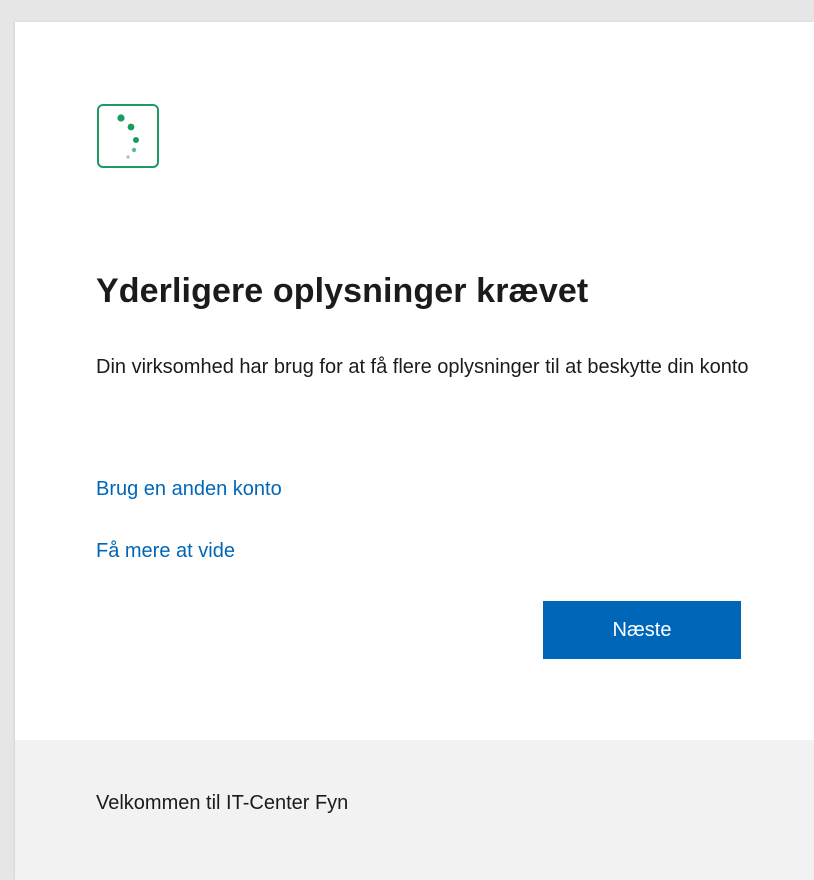  What do you see at coordinates (642, 630) in the screenshot?
I see `next-button: Næste` at bounding box center [642, 630].